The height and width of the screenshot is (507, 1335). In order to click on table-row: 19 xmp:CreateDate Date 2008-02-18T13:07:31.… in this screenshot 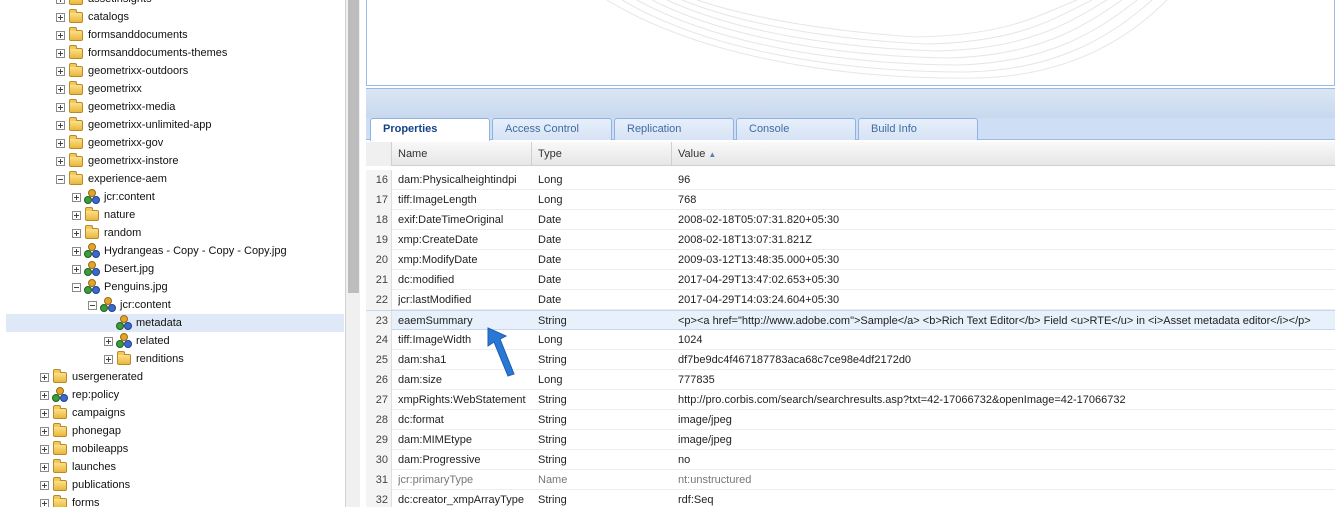, I will do `click(850, 240)`.